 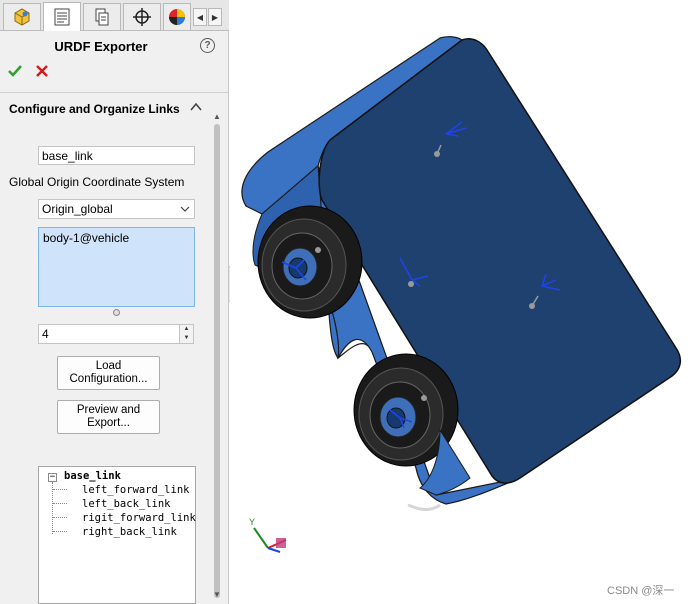 What do you see at coordinates (186, 329) in the screenshot?
I see `stepper-up-icon: ▲` at bounding box center [186, 329].